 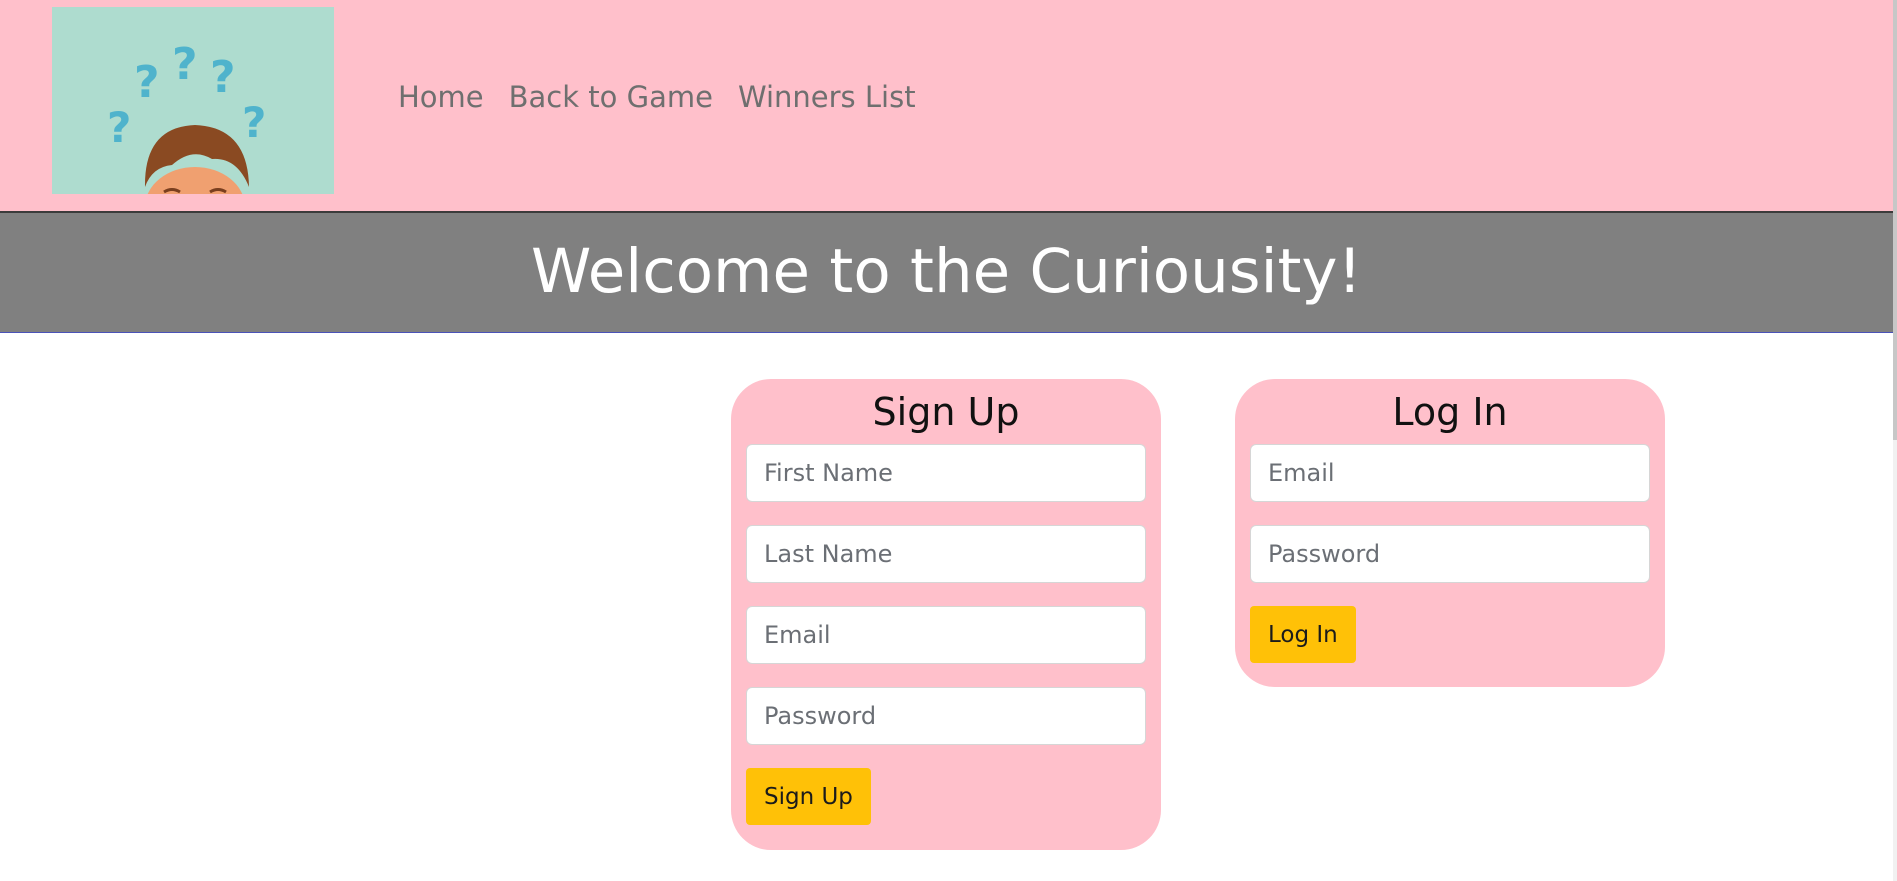 I want to click on login-password-input, so click(x=1450, y=554).